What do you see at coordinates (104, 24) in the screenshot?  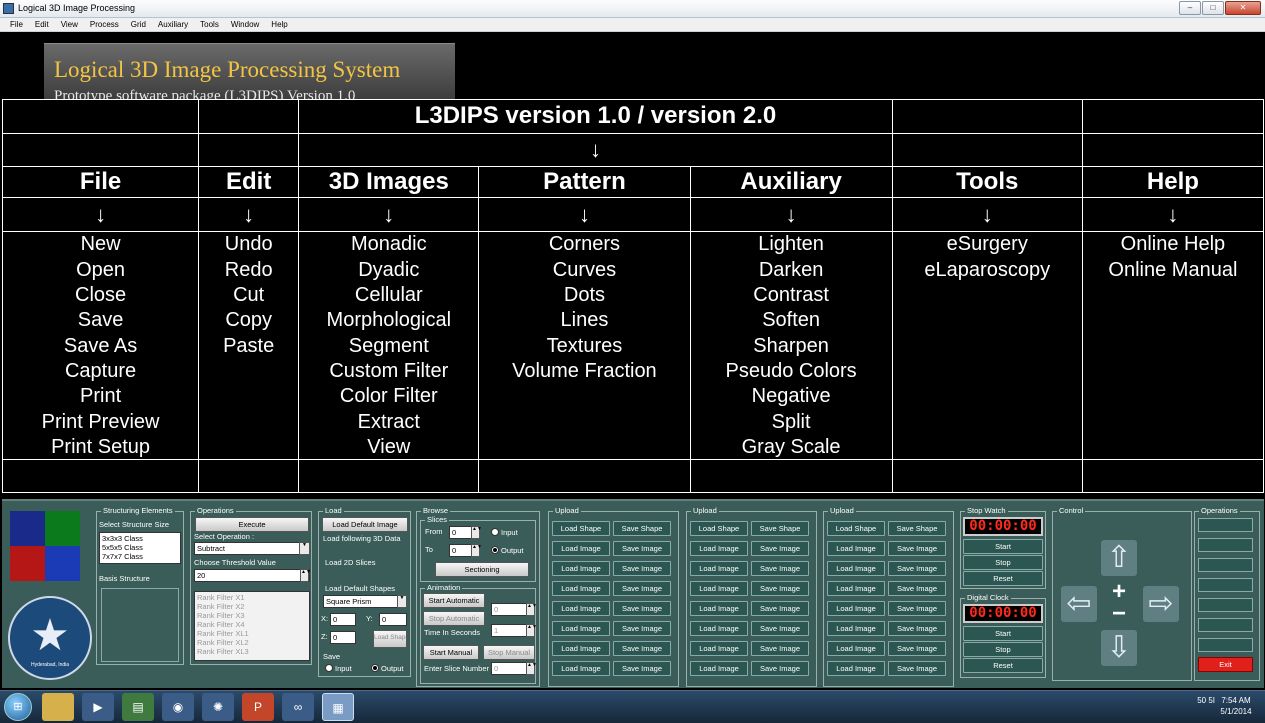 I see `menu-process: Process` at bounding box center [104, 24].